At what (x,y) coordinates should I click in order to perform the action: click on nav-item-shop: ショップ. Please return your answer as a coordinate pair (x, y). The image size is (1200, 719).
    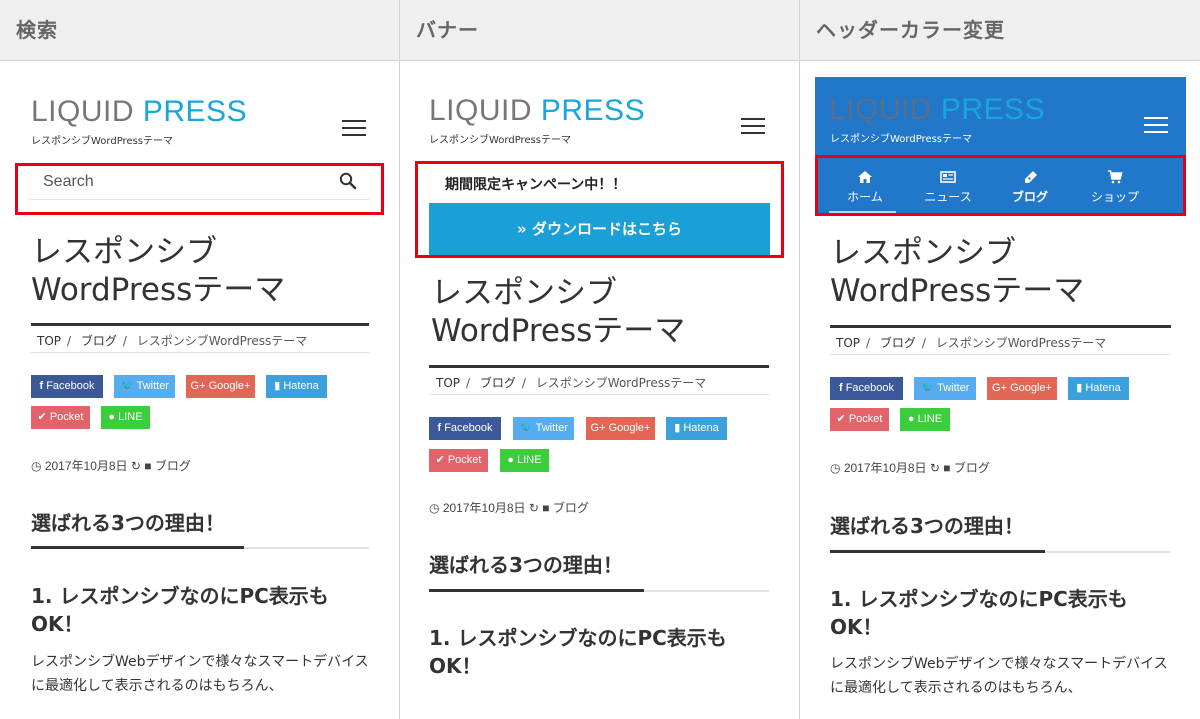
    Looking at the image, I should click on (1115, 187).